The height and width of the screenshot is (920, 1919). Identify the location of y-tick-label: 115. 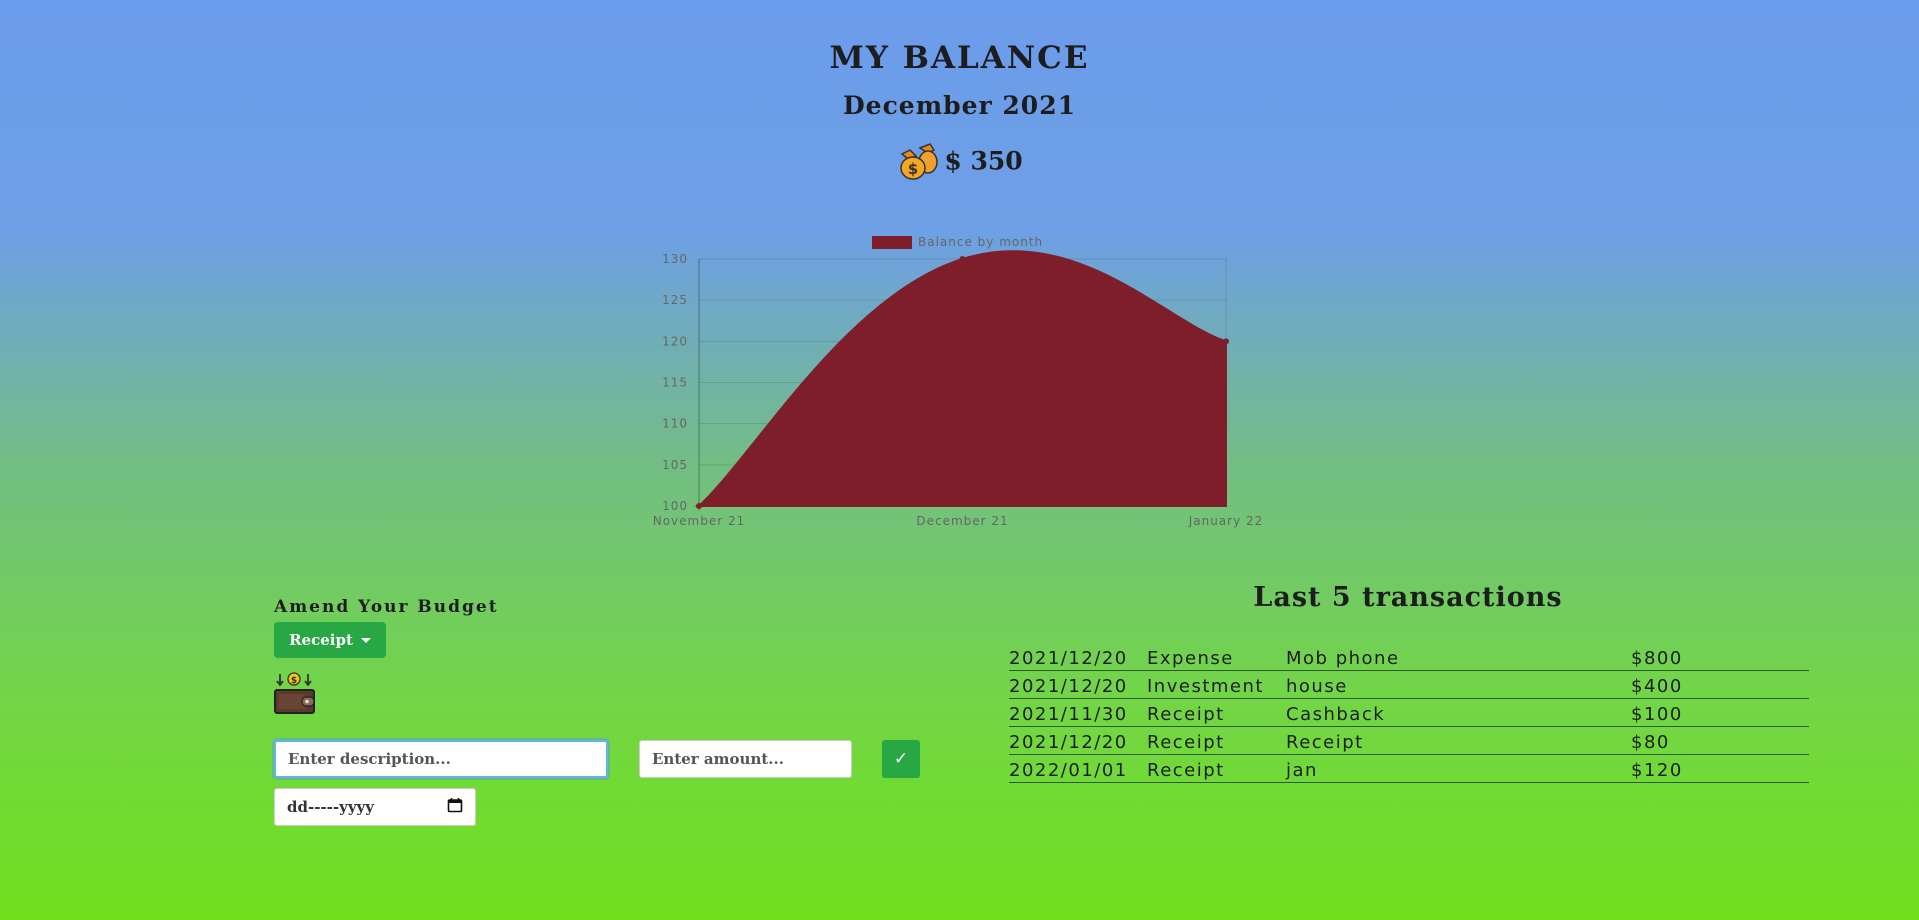
(675, 383).